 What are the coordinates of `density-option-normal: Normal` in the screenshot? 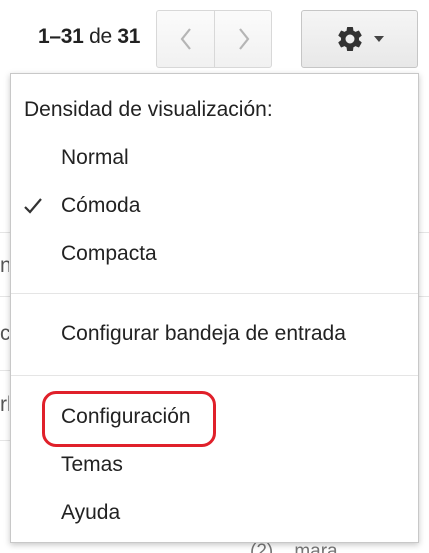 It's located at (214, 158).